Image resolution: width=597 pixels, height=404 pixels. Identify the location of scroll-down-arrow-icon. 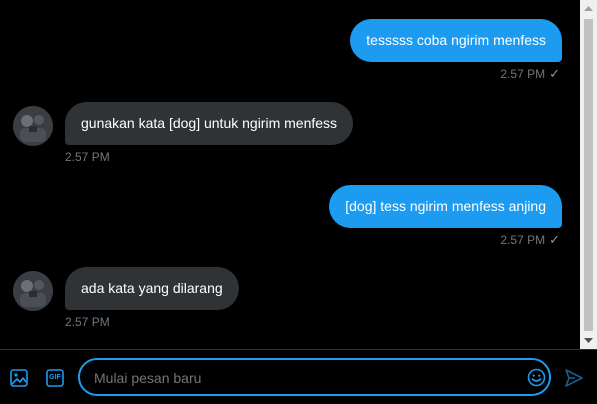
(588, 340).